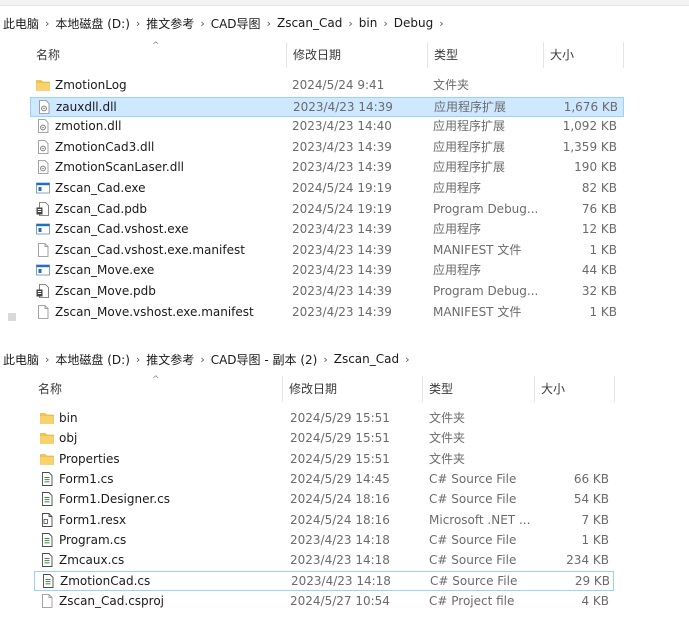 The width and height of the screenshot is (689, 620). Describe the element at coordinates (163, 459) in the screenshot. I see `file-name-cell: Properties` at that location.